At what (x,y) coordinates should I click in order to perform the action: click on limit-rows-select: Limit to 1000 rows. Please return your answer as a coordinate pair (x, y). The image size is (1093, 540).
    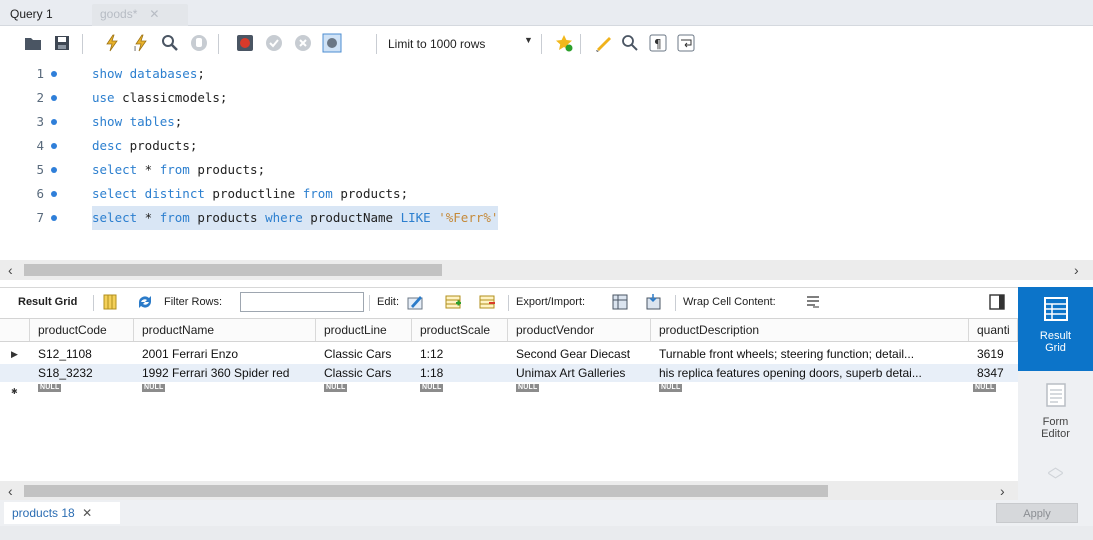
    Looking at the image, I should click on (436, 44).